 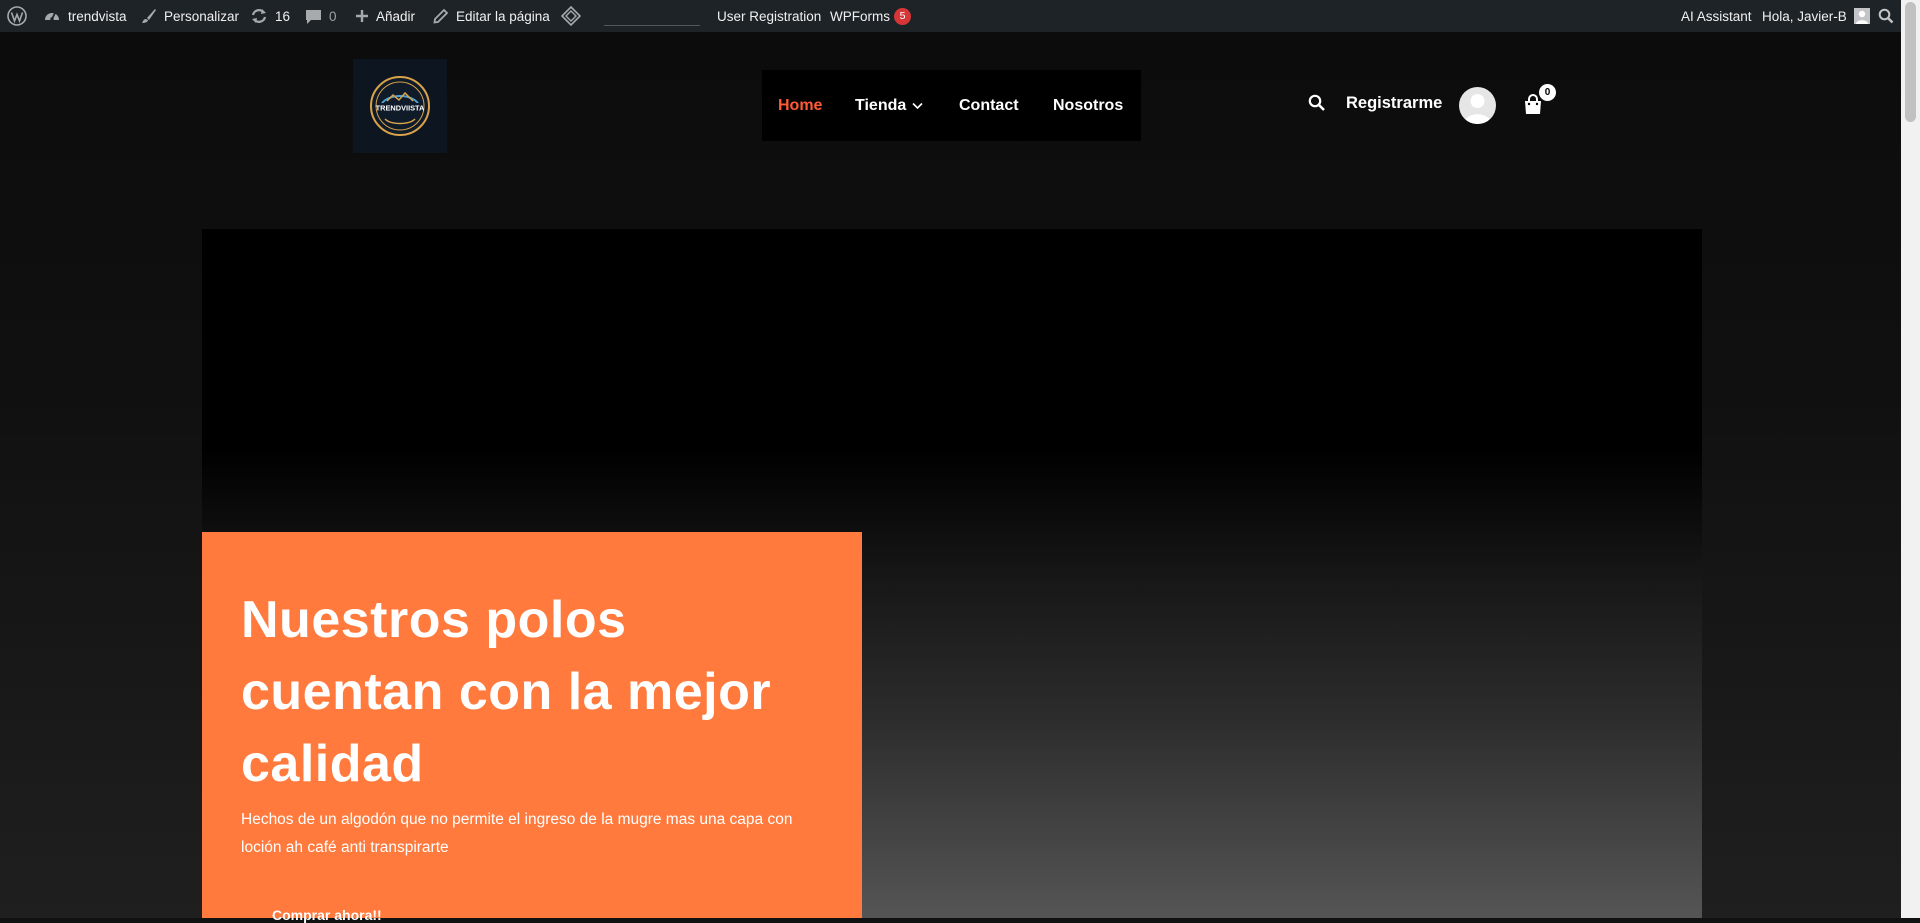 I want to click on admin-search-button, so click(x=1886, y=16).